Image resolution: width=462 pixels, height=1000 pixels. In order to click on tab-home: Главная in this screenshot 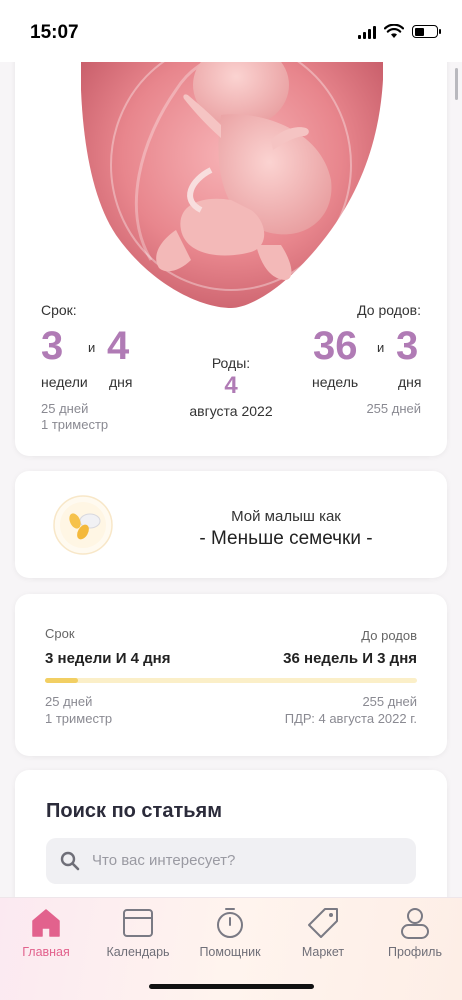, I will do `click(46, 932)`.